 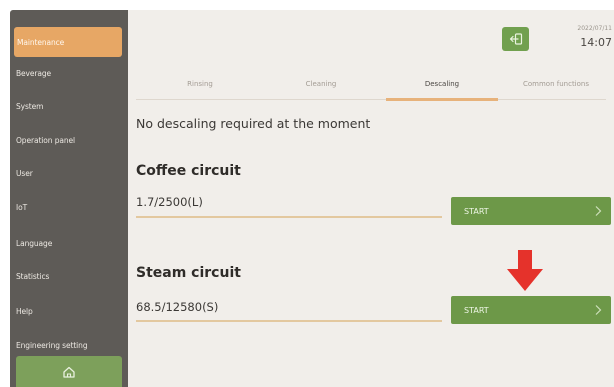 I want to click on sidebar-item-maintenance: Maintenance, so click(x=68, y=42).